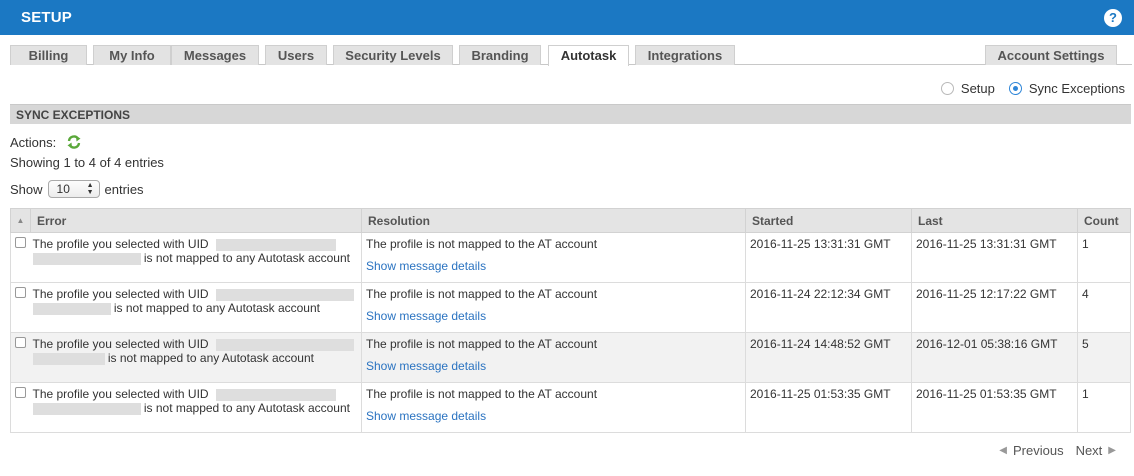 Image resolution: width=1134 pixels, height=476 pixels. What do you see at coordinates (124, 189) in the screenshot?
I see `entries-label: entries` at bounding box center [124, 189].